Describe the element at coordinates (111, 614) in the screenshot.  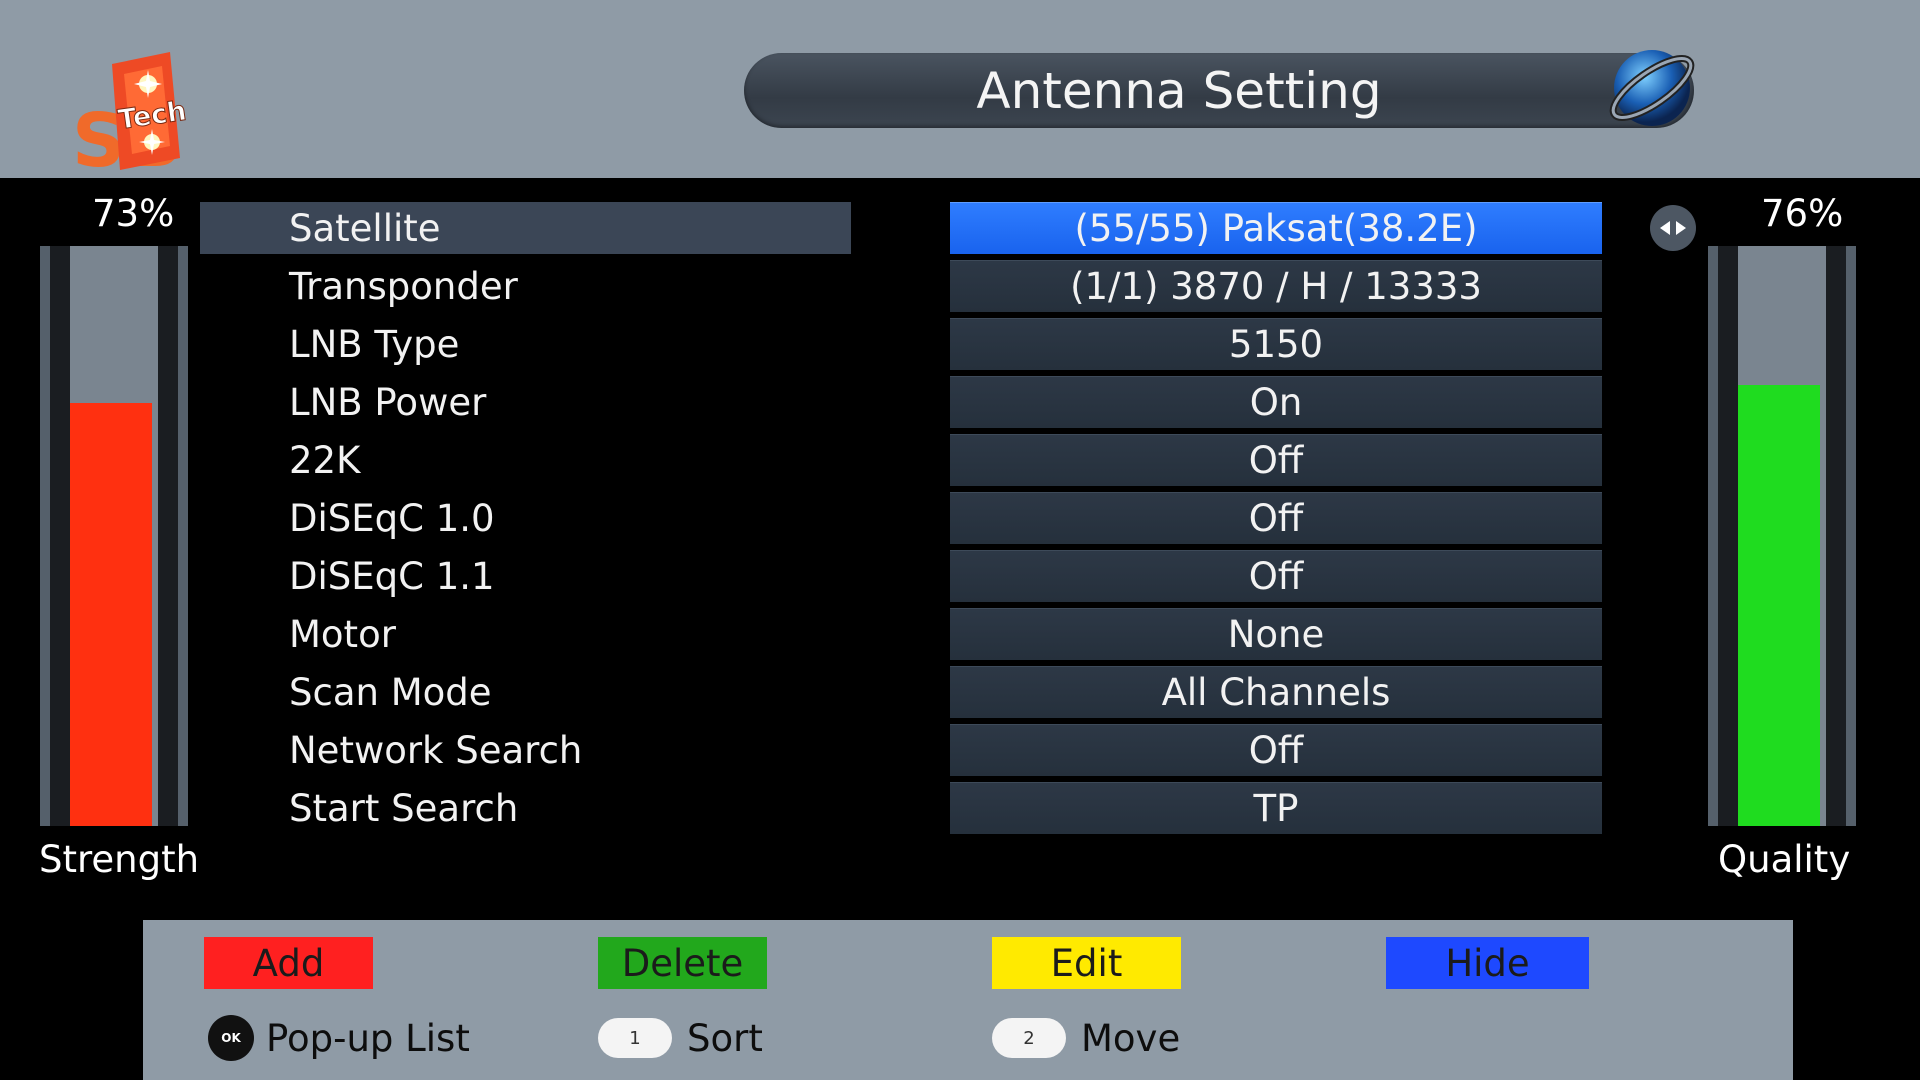
I see `strength-meter-fill` at that location.